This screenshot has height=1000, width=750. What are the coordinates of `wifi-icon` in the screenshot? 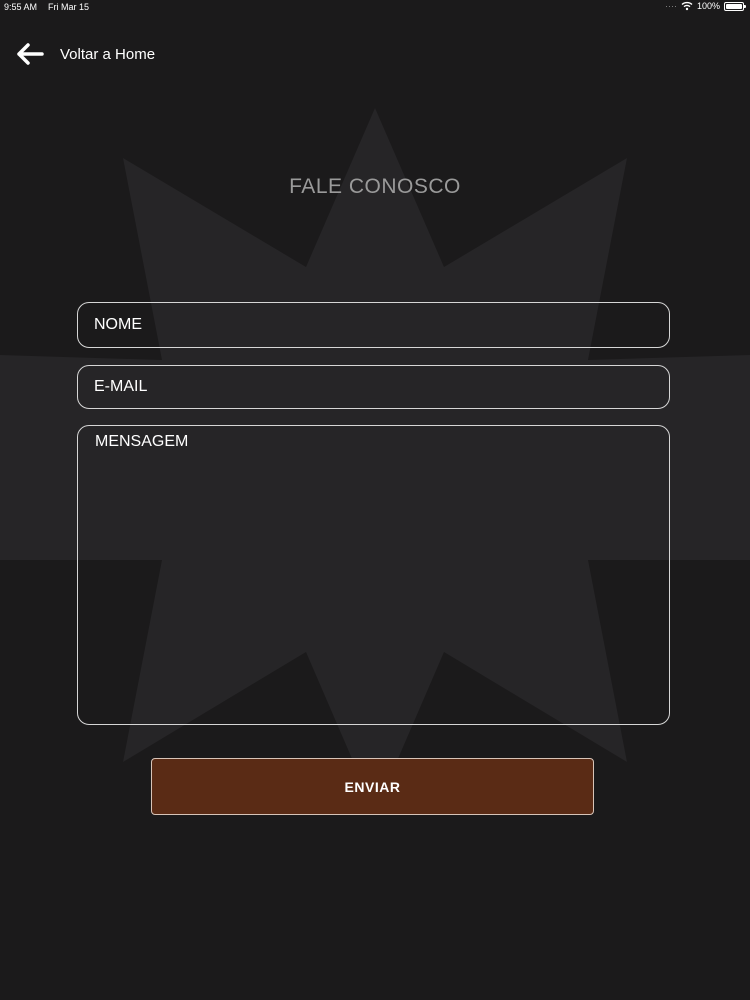 It's located at (687, 6).